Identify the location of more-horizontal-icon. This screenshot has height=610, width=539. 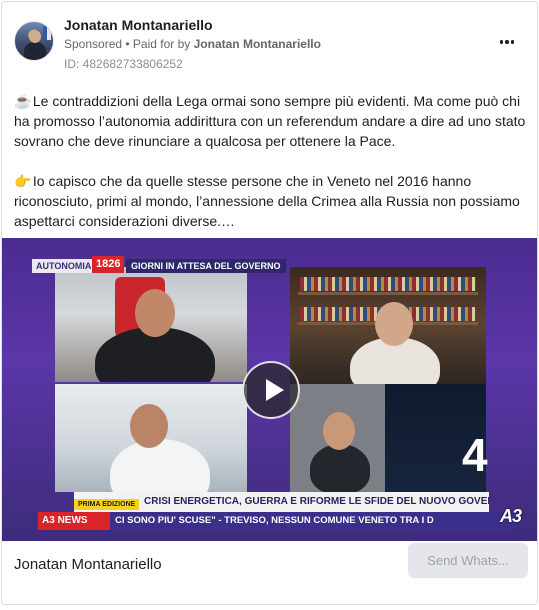
(501, 42).